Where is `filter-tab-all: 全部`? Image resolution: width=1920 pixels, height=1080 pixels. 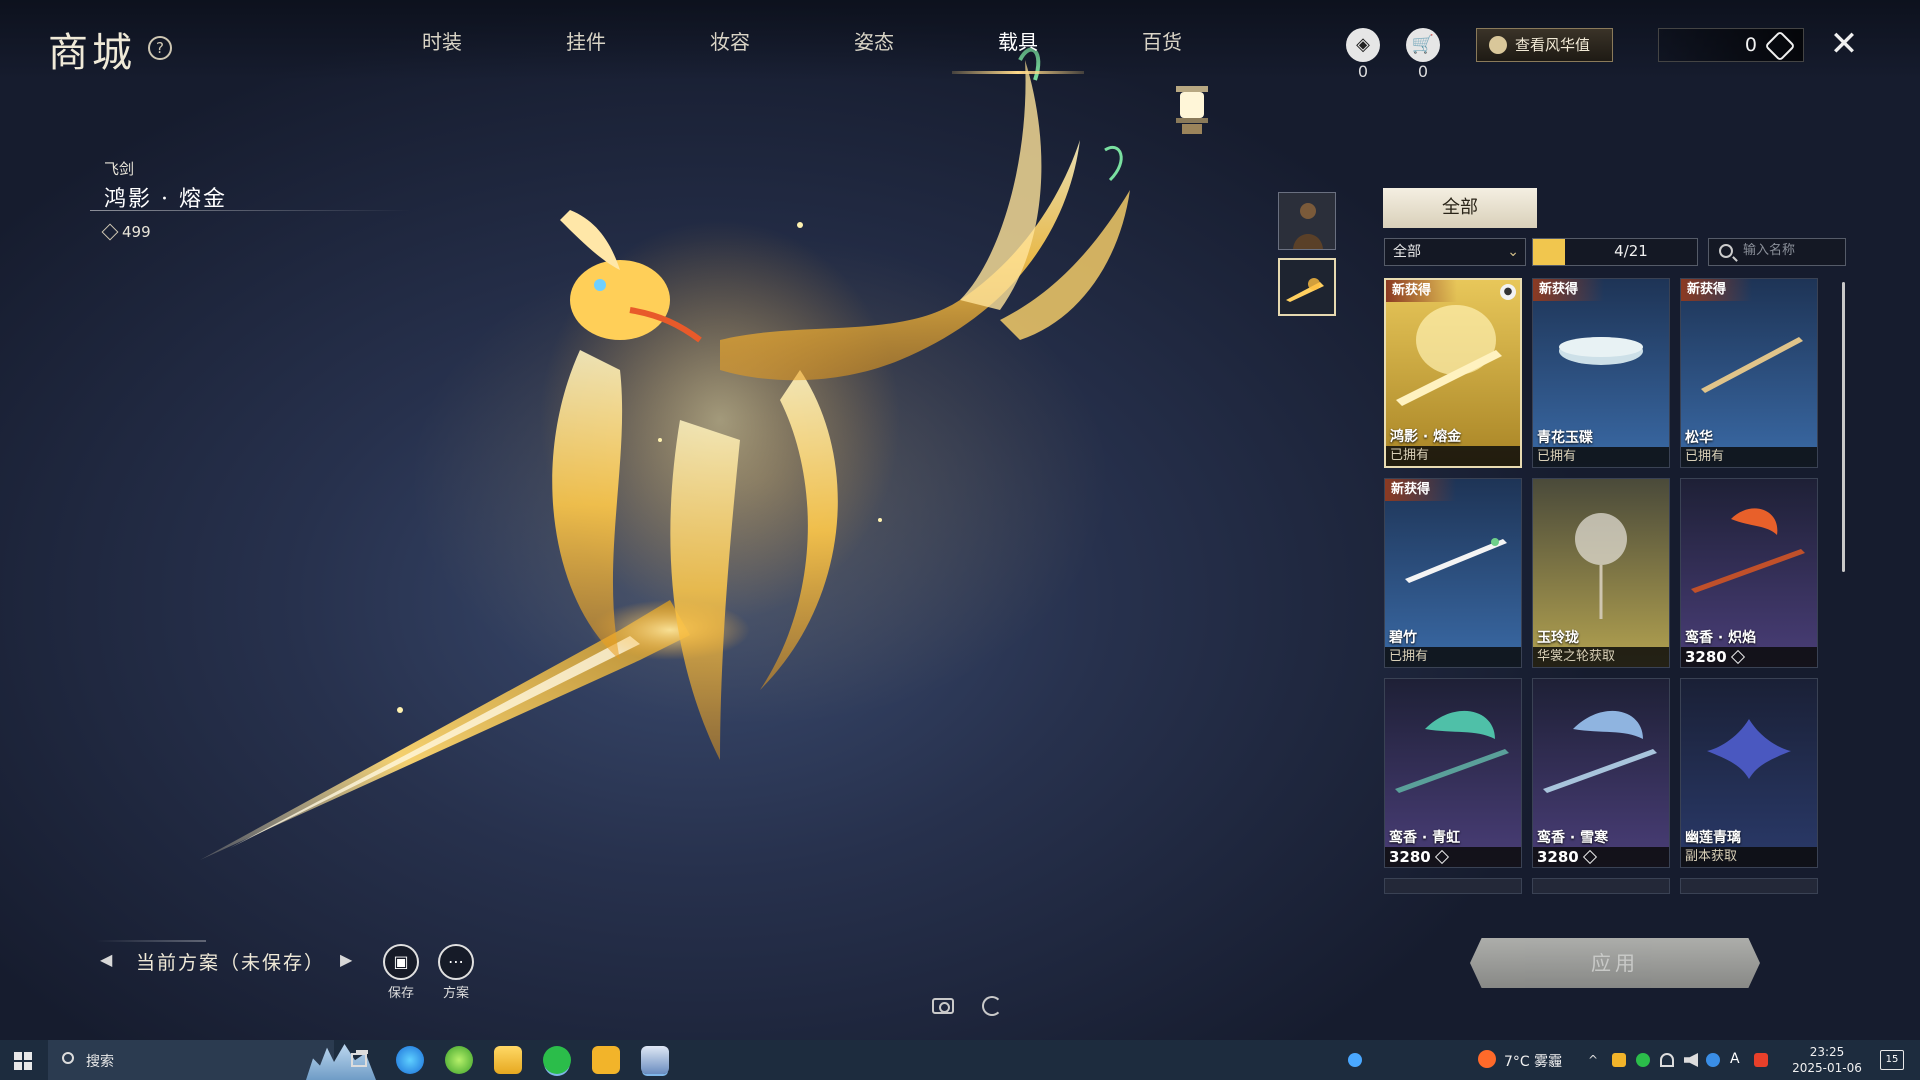
filter-tab-all: 全部 is located at coordinates (1460, 208).